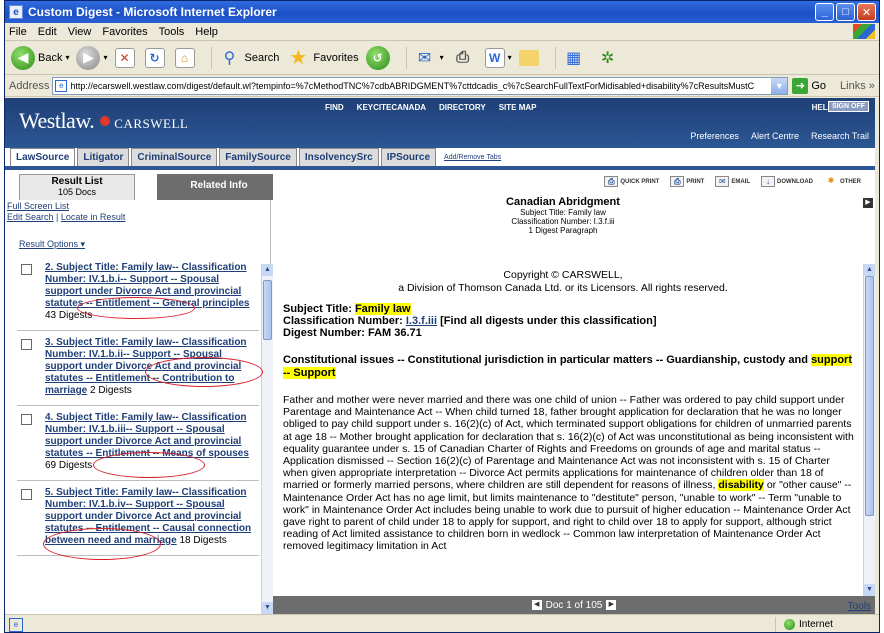  What do you see at coordinates (77, 181) in the screenshot?
I see `result-list-label: Result List` at bounding box center [77, 181].